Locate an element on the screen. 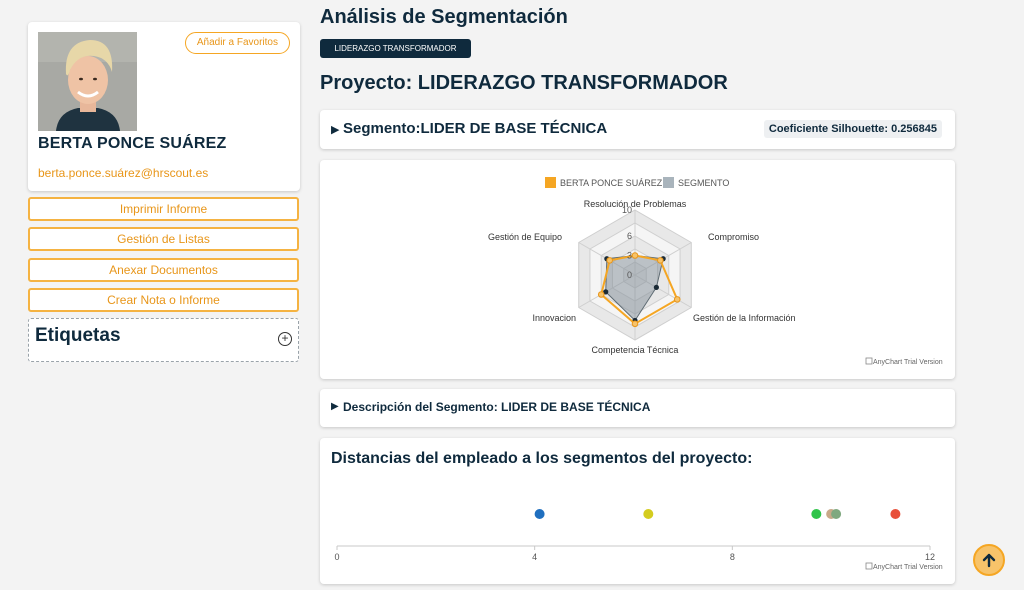 The image size is (1024, 590). distance-tick-label: 8 is located at coordinates (732, 557).